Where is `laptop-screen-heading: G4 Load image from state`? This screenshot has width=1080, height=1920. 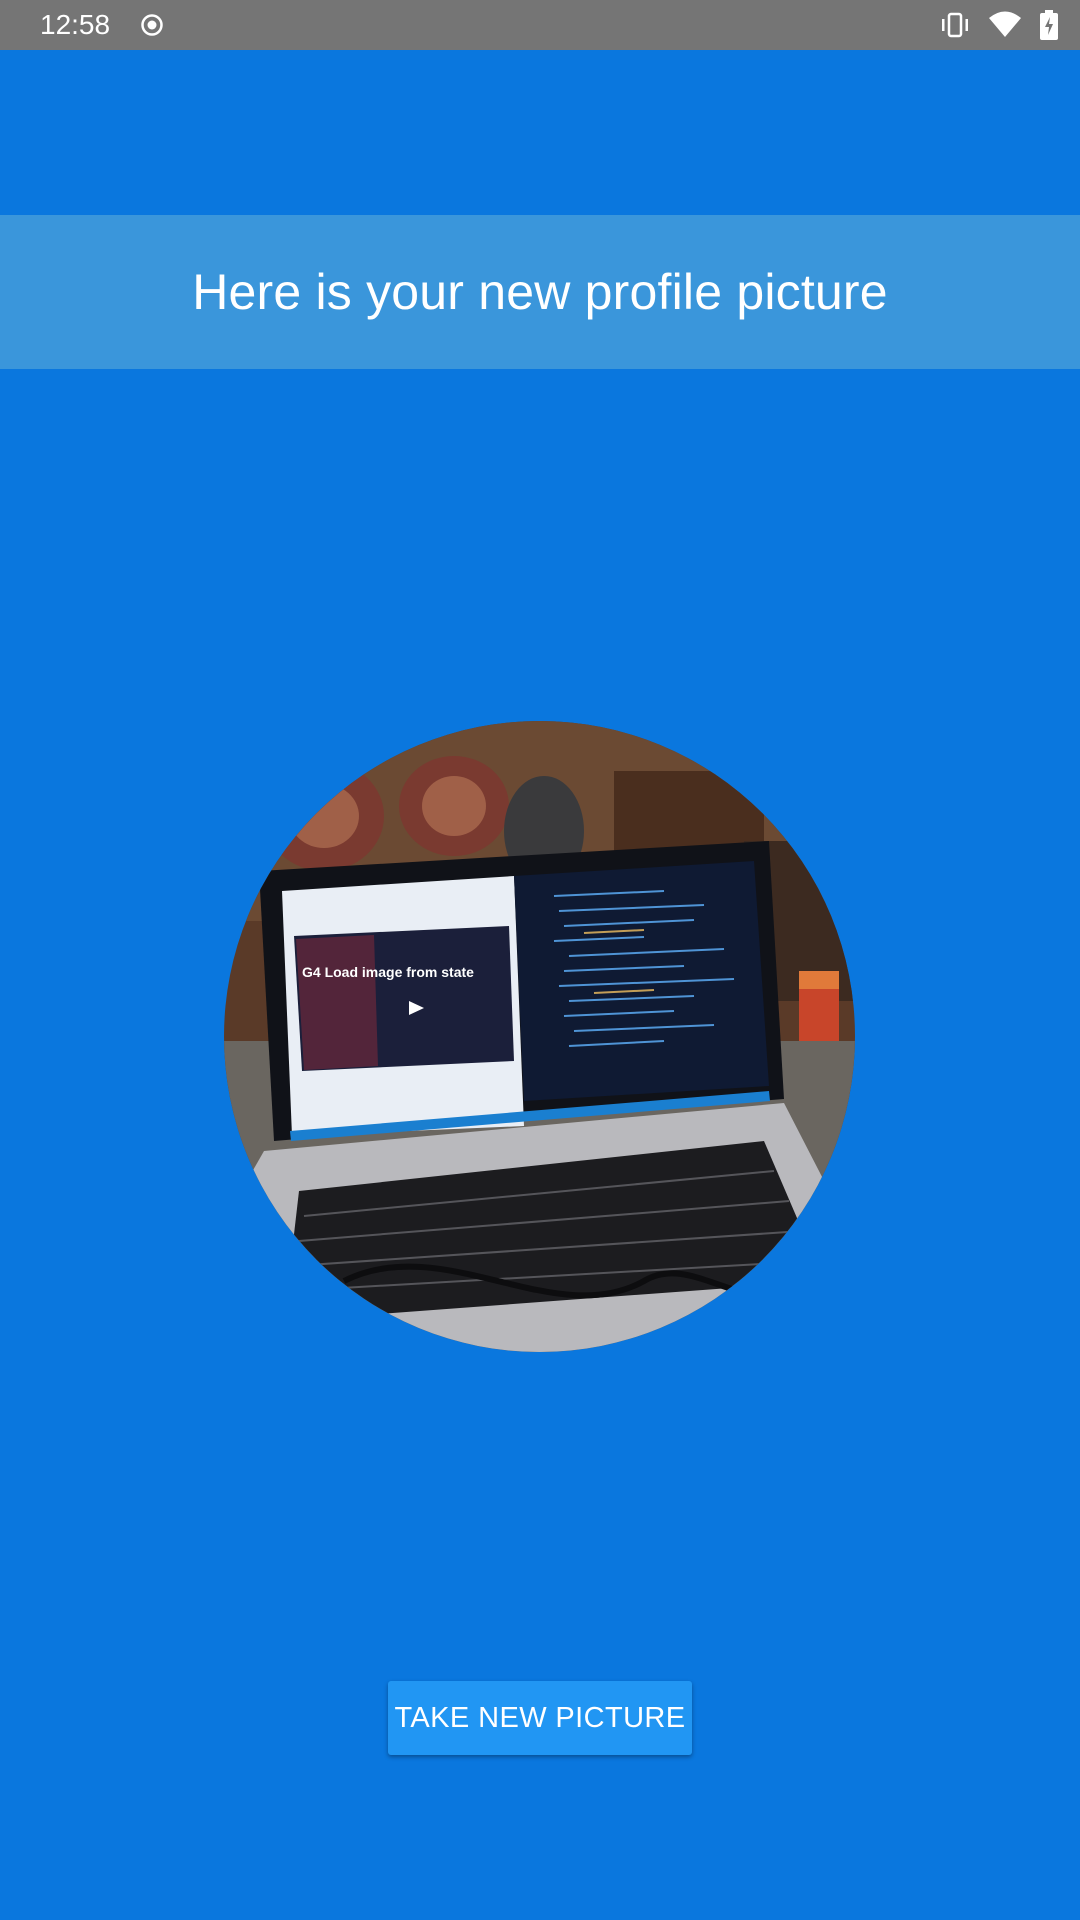 laptop-screen-heading: G4 Load image from state is located at coordinates (388, 972).